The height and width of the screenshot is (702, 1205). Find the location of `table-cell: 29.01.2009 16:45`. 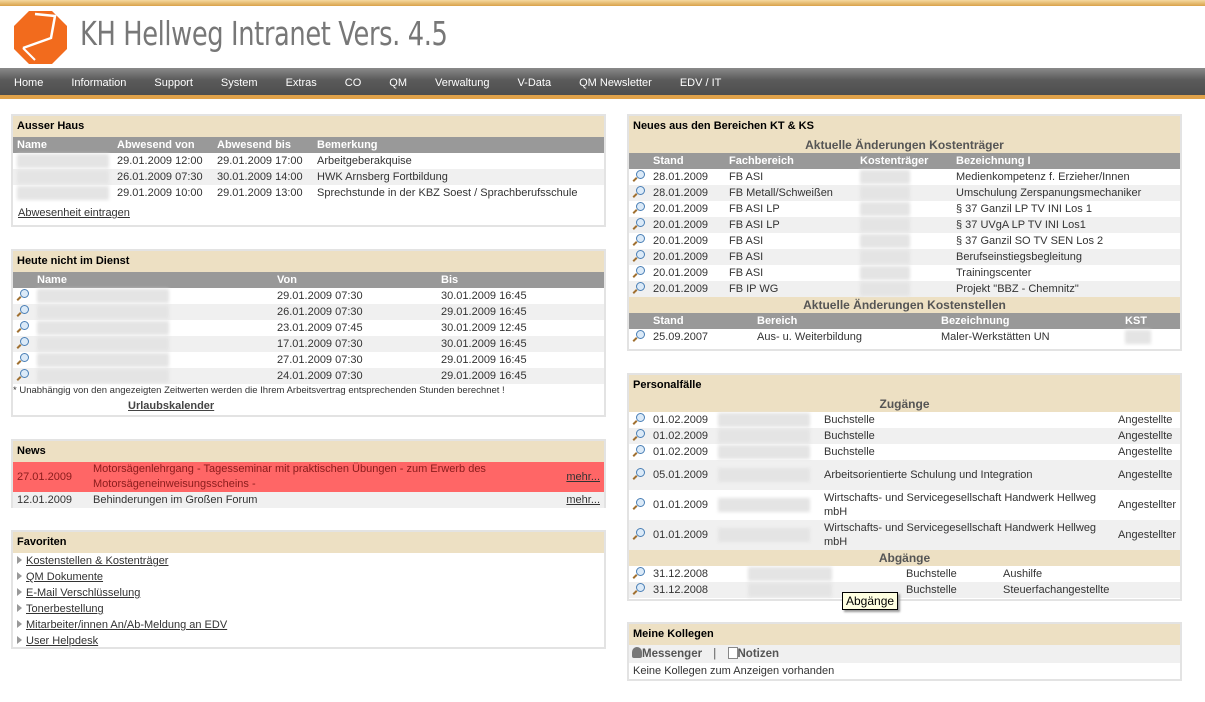

table-cell: 29.01.2009 16:45 is located at coordinates (484, 360).